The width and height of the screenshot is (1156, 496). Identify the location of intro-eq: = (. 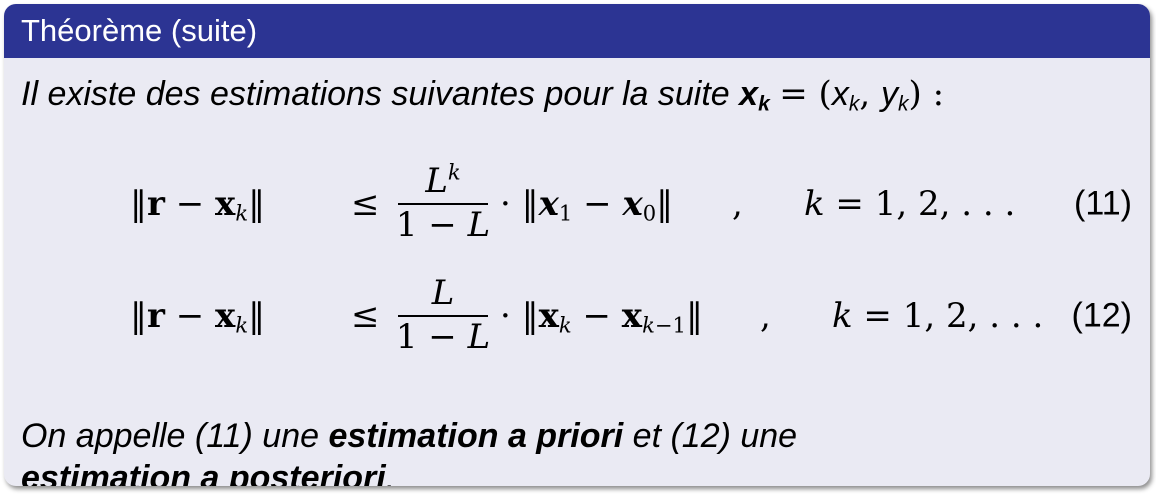
(805, 94).